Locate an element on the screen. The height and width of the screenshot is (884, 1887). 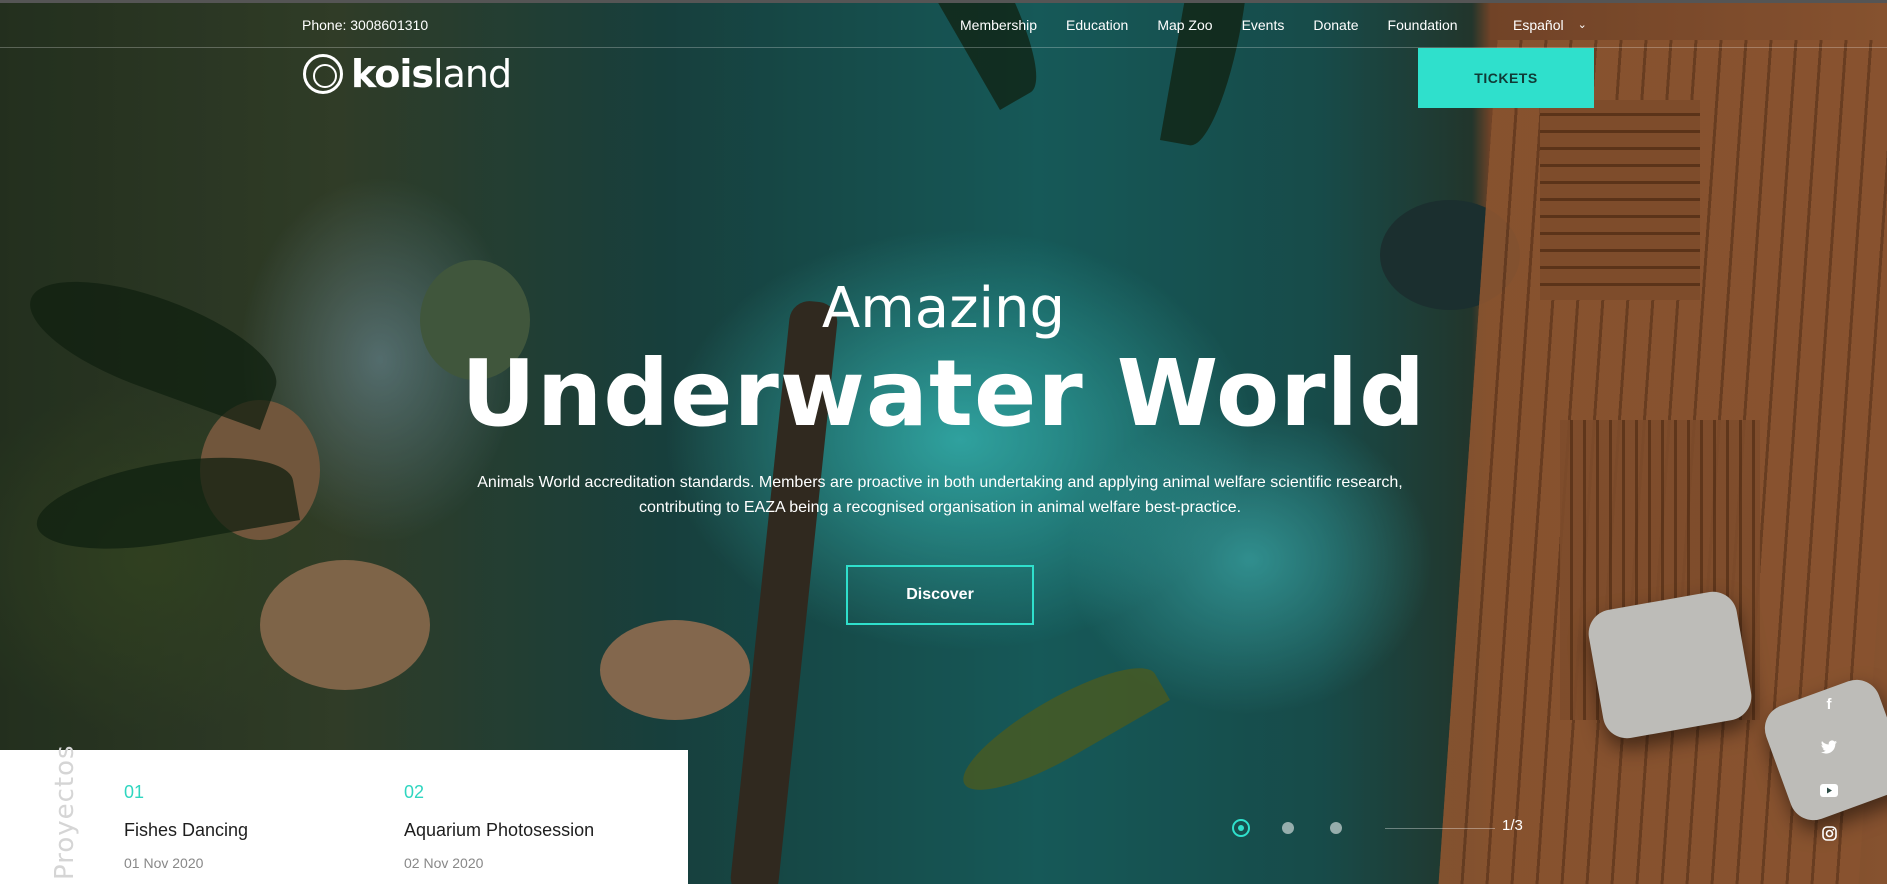
project-number: 02 is located at coordinates (414, 792).